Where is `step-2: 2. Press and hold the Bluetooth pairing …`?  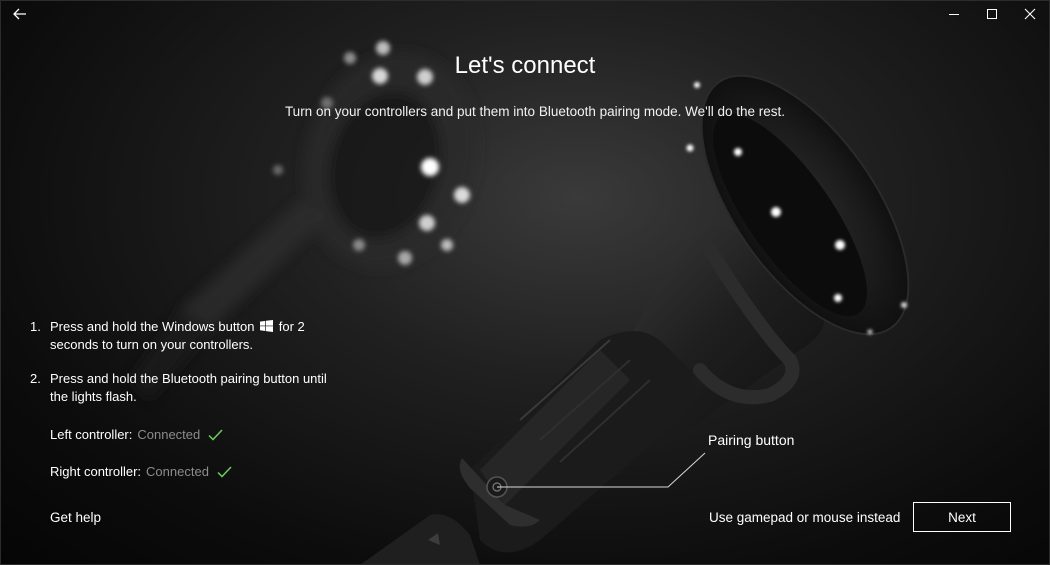
step-2: 2. Press and hold the Bluetooth pairing … is located at coordinates (180, 388).